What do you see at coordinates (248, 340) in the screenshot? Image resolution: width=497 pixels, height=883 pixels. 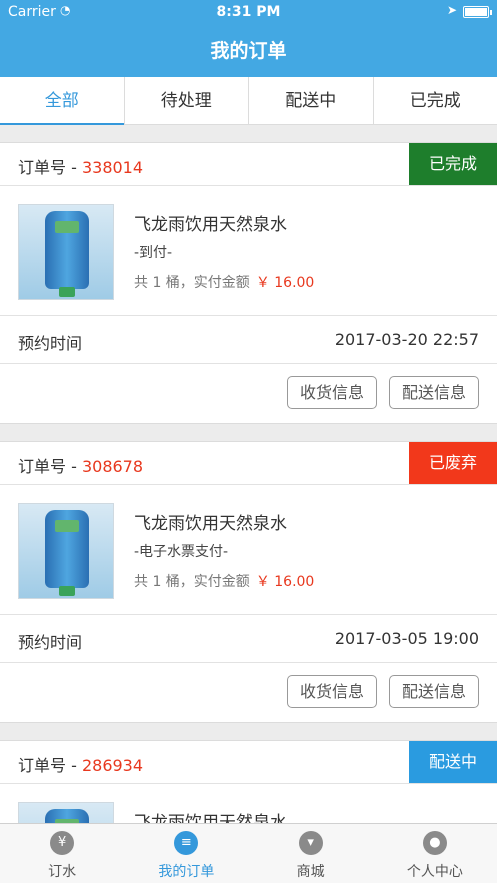 I see `appointment-row: 预约时间 2017-03-20 22:57` at bounding box center [248, 340].